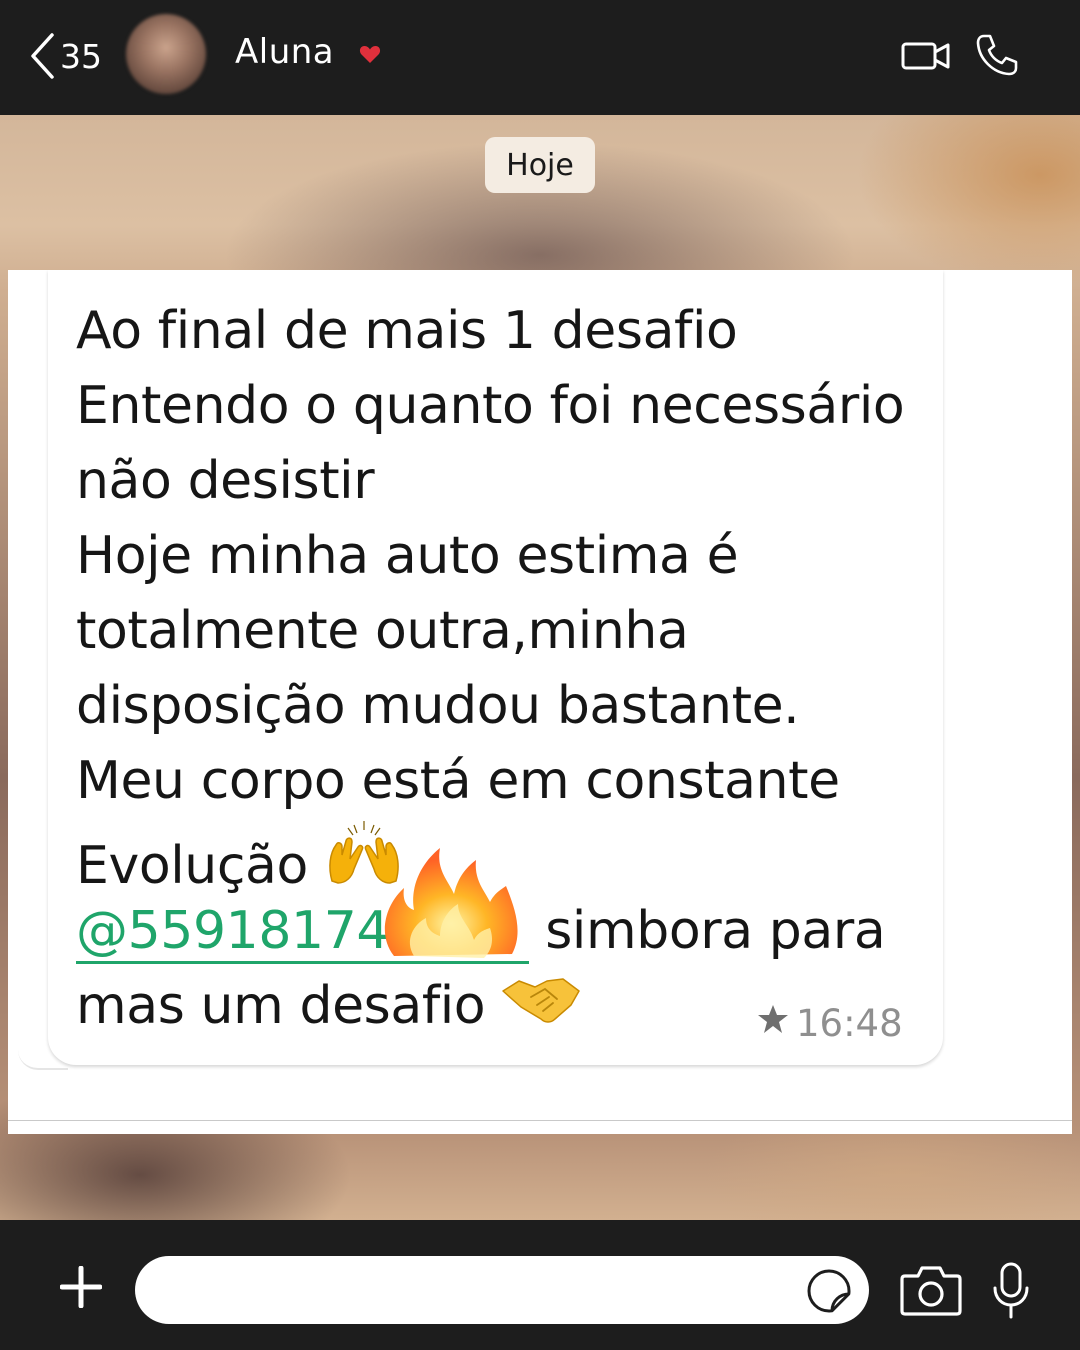 This screenshot has height=1350, width=1080. Describe the element at coordinates (225, 481) in the screenshot. I see `message-line: não desistir` at that location.